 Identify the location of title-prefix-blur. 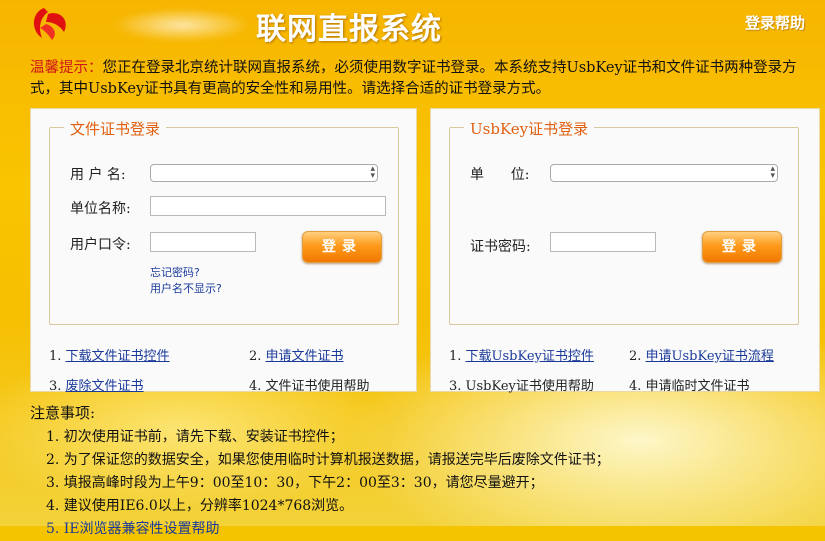
(182, 25).